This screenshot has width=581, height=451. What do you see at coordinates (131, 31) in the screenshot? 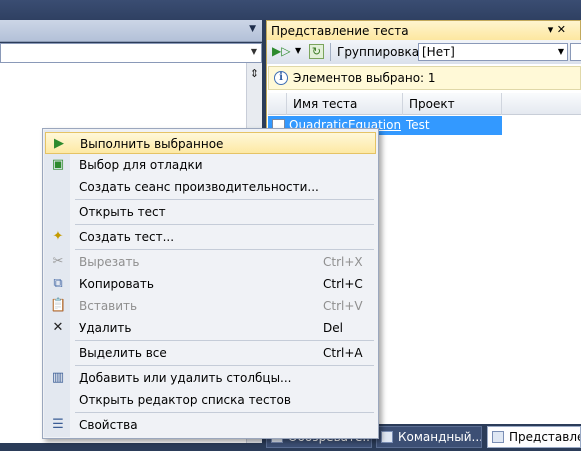
I see `editor-tab-bar: ▼` at bounding box center [131, 31].